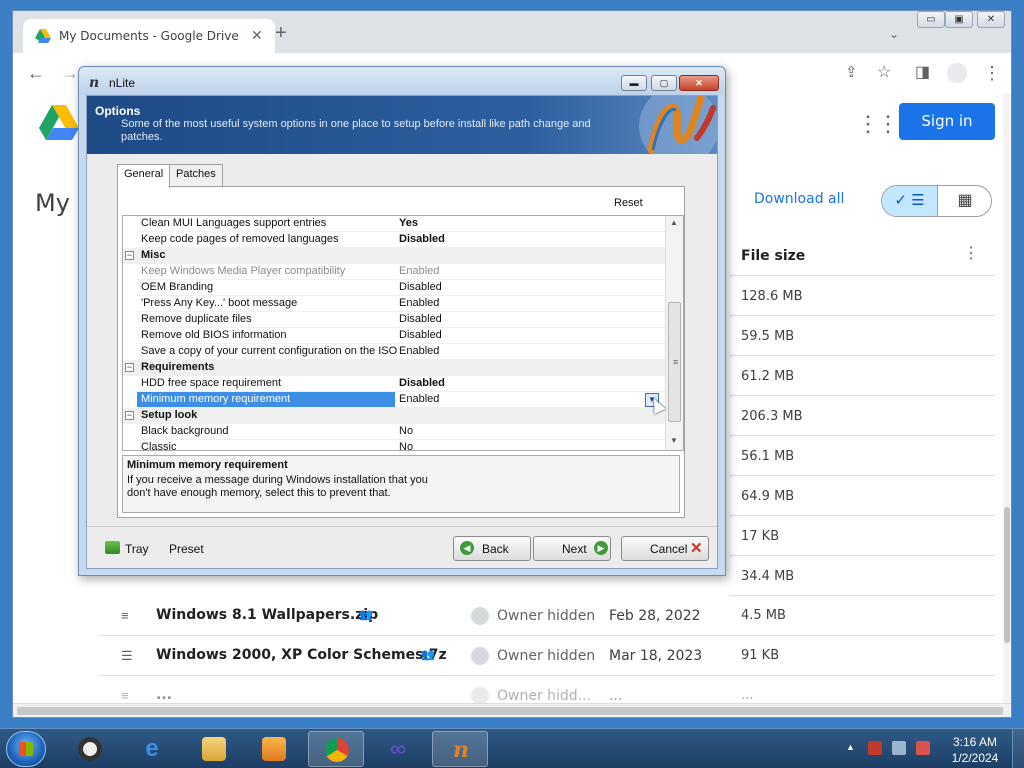  I want to click on file-size-cell: 206.3 MB, so click(772, 416).